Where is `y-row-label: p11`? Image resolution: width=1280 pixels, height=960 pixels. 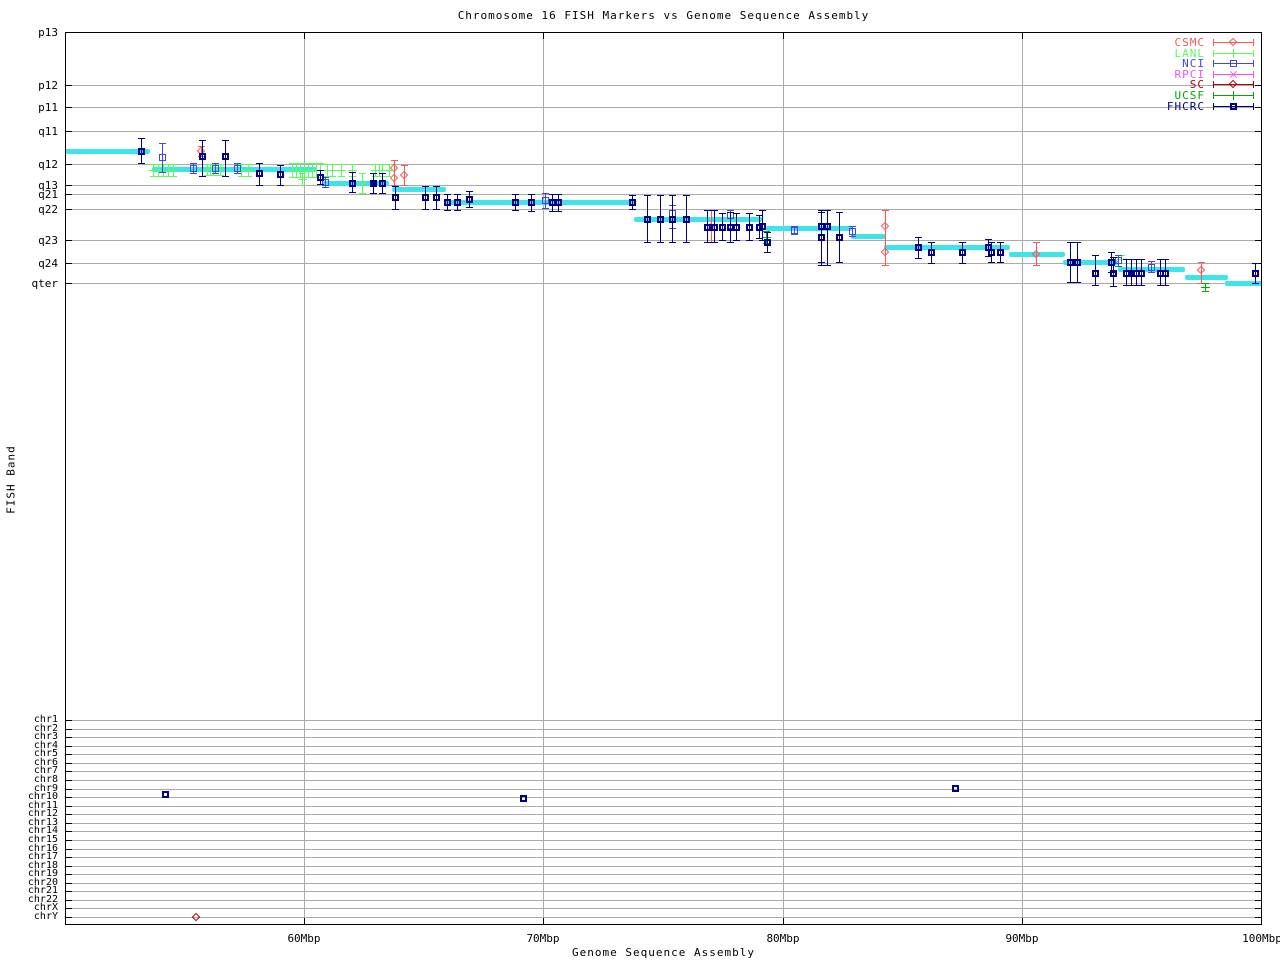 y-row-label: p11 is located at coordinates (48, 107).